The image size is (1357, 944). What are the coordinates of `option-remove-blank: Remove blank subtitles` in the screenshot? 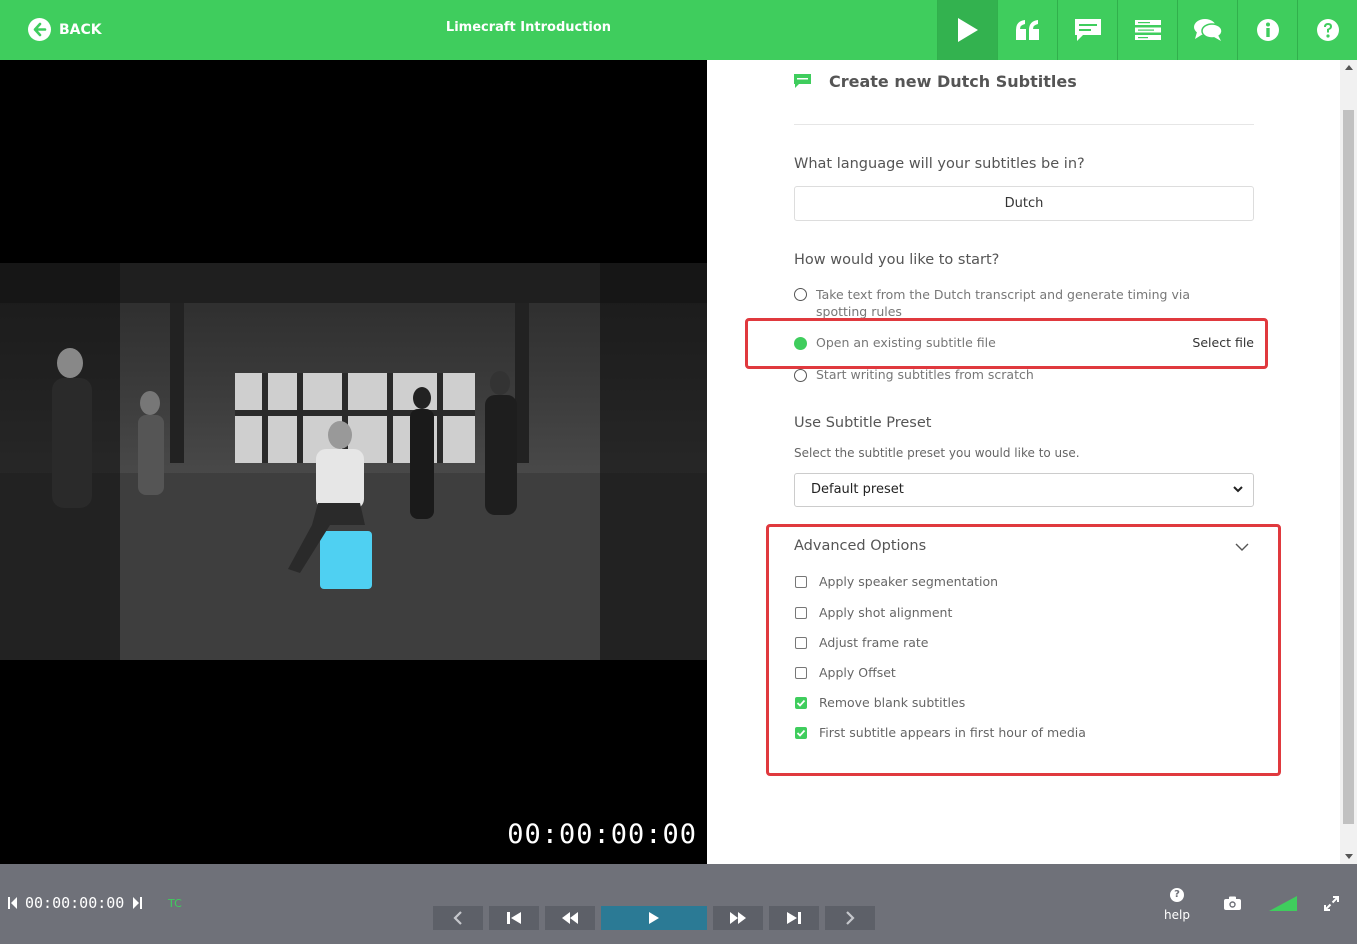 It's located at (880, 702).